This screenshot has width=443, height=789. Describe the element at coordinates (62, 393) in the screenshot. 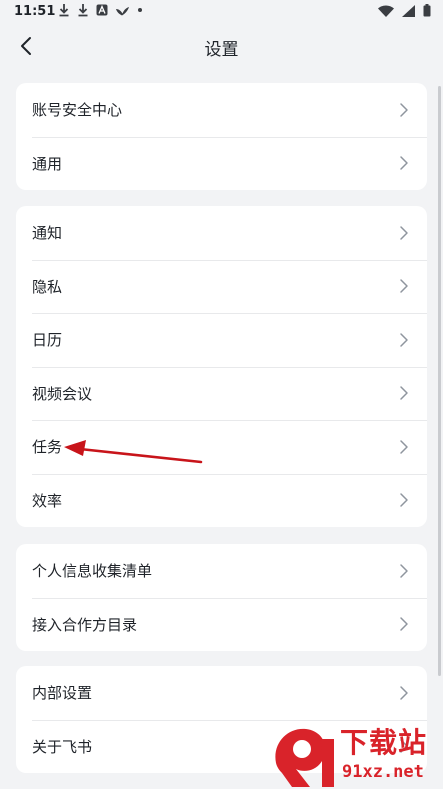

I see `settings-item-label: 视频会议` at that location.